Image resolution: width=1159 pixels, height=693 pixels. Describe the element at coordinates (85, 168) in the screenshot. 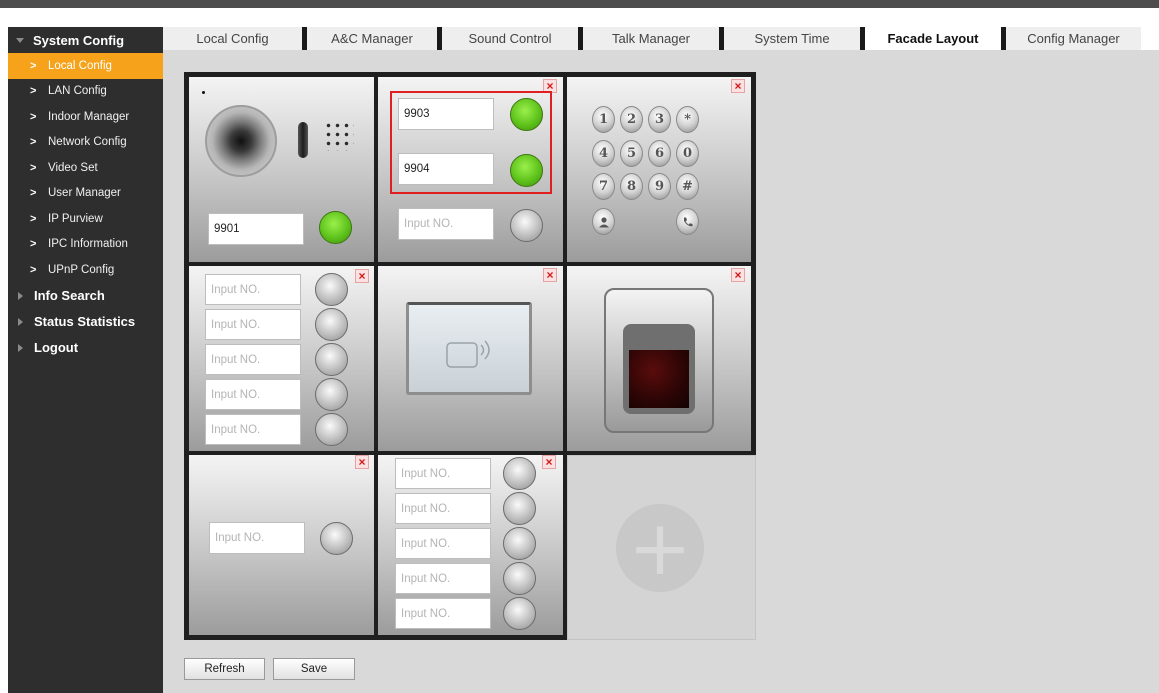

I see `sidebar-item-video-set: > Video Set` at that location.